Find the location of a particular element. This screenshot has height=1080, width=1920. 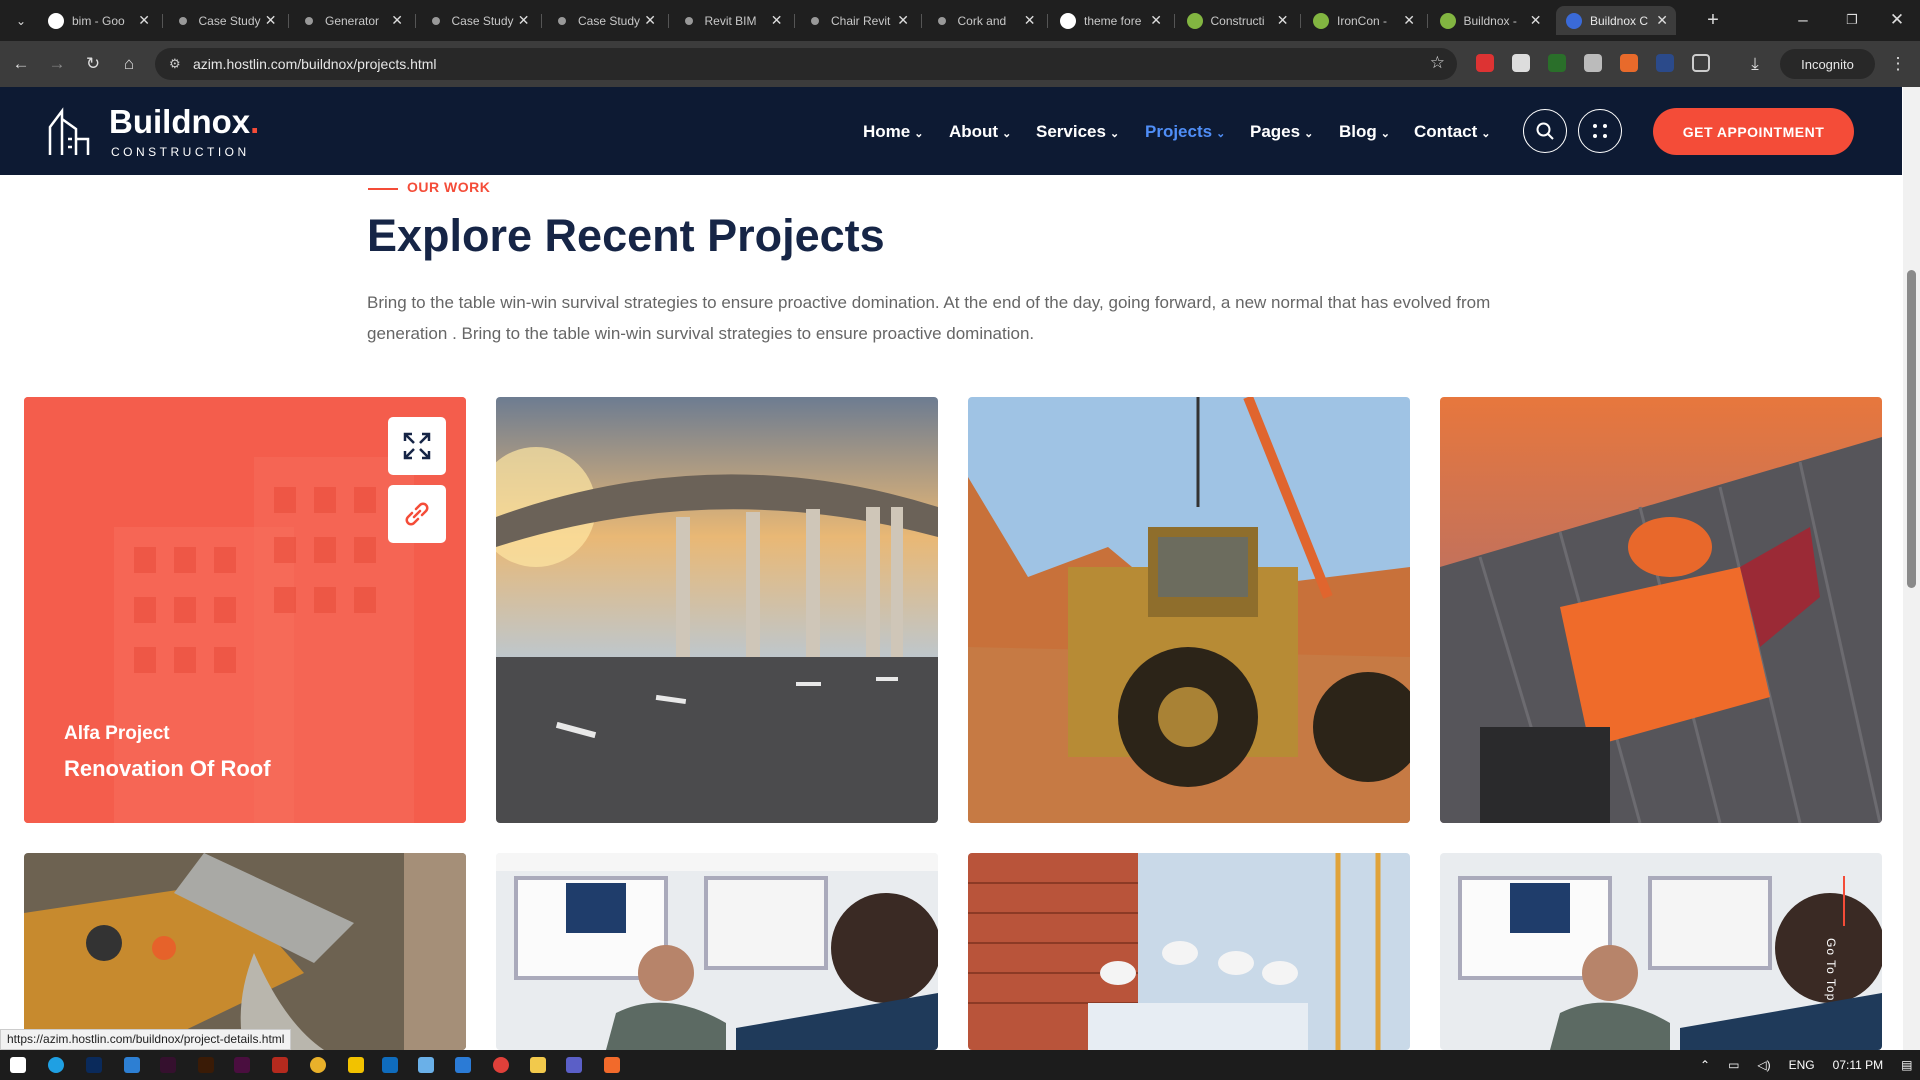

project-card-loader is located at coordinates (1189, 610).